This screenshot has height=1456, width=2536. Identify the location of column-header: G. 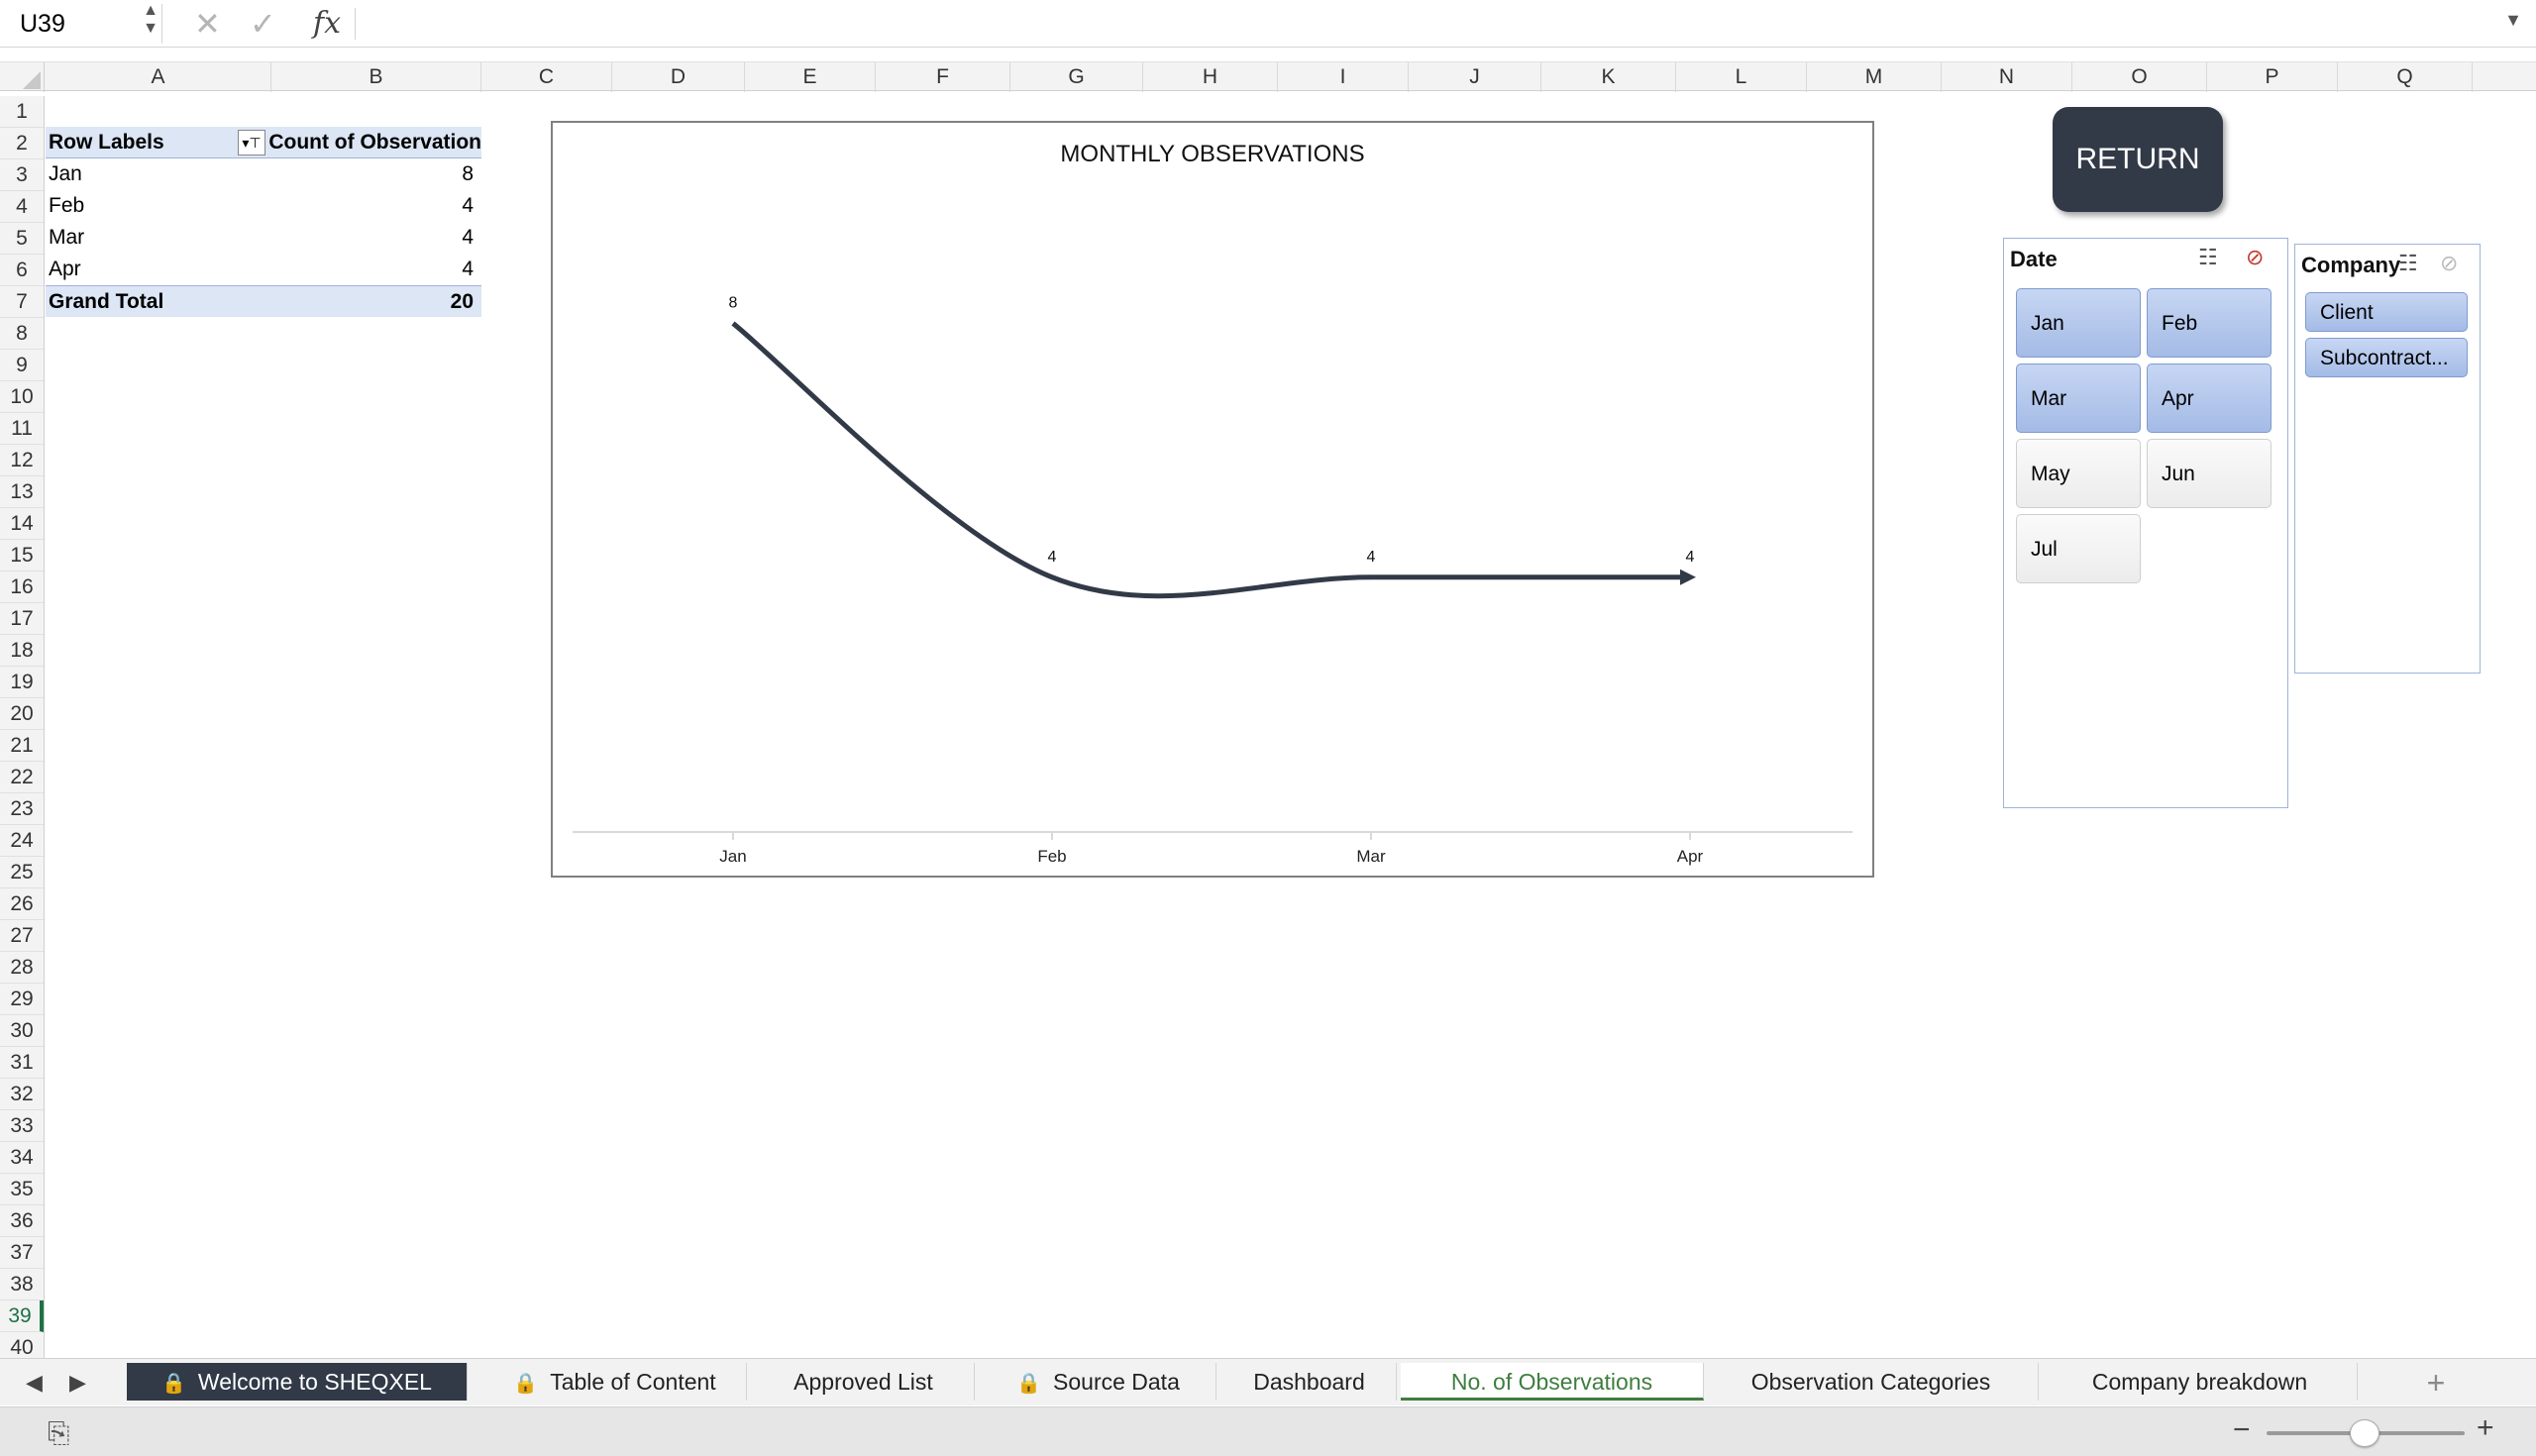
(1076, 77).